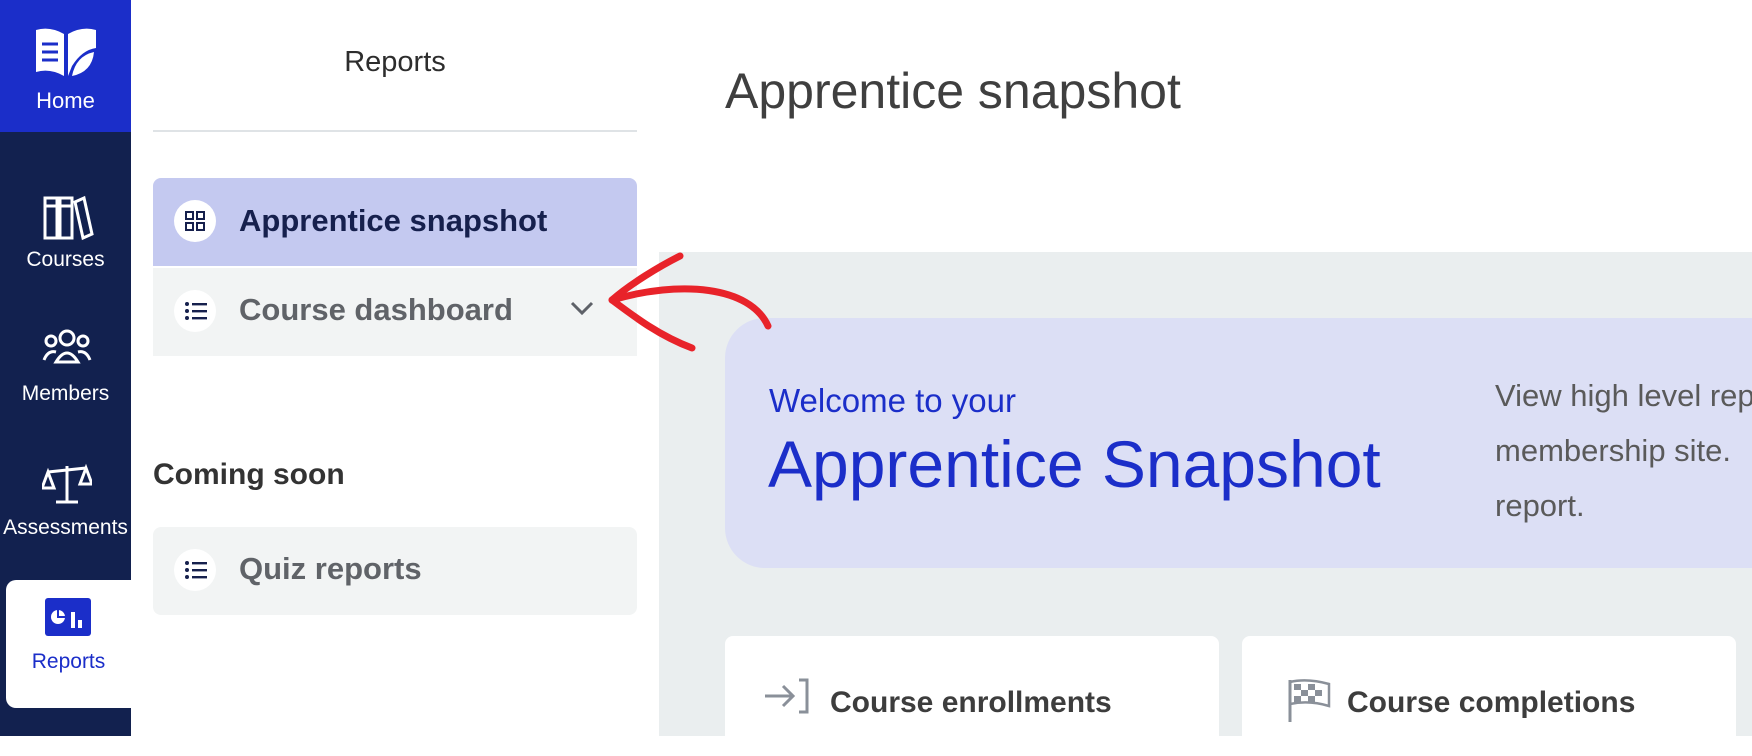 The height and width of the screenshot is (756, 1752). Describe the element at coordinates (1613, 450) in the screenshot. I see `welcome-description-line: membership site.` at that location.